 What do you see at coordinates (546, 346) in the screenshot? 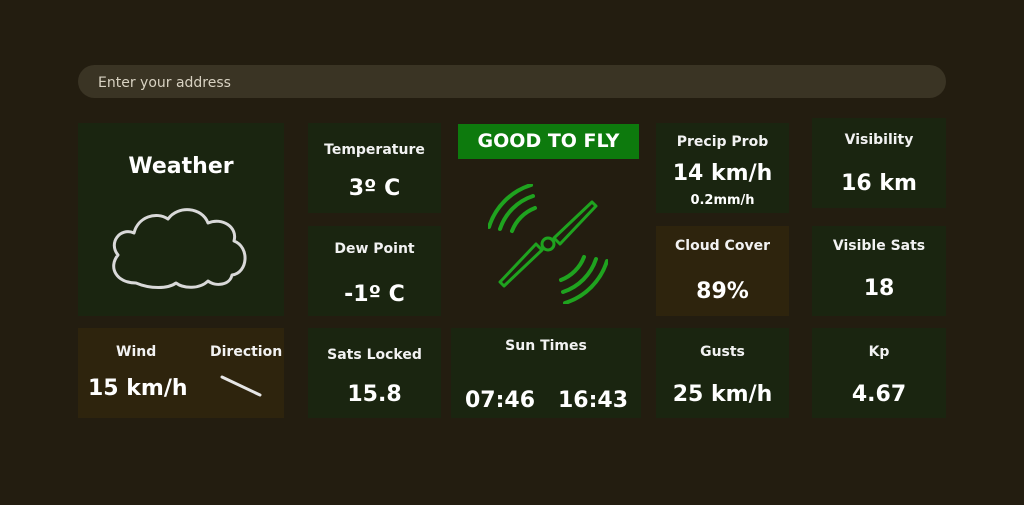
I see `sun-times-label: Sun Times` at bounding box center [546, 346].